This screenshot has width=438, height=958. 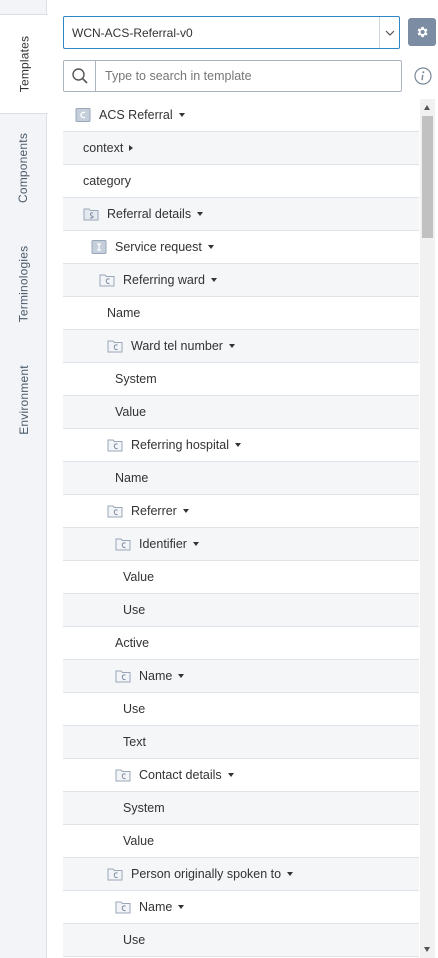 I want to click on tree-row-label: Referral details, so click(x=149, y=214).